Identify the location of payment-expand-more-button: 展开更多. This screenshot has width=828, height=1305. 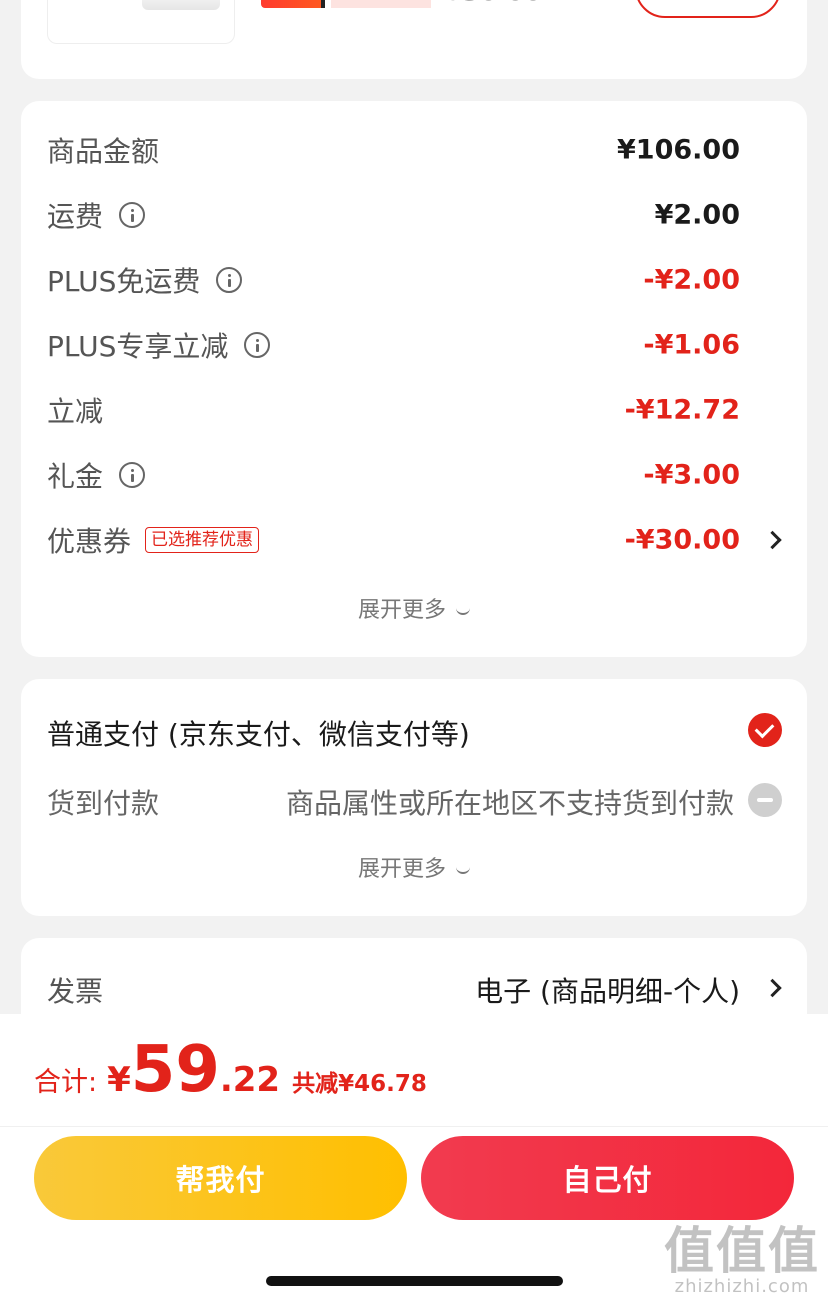
(414, 867).